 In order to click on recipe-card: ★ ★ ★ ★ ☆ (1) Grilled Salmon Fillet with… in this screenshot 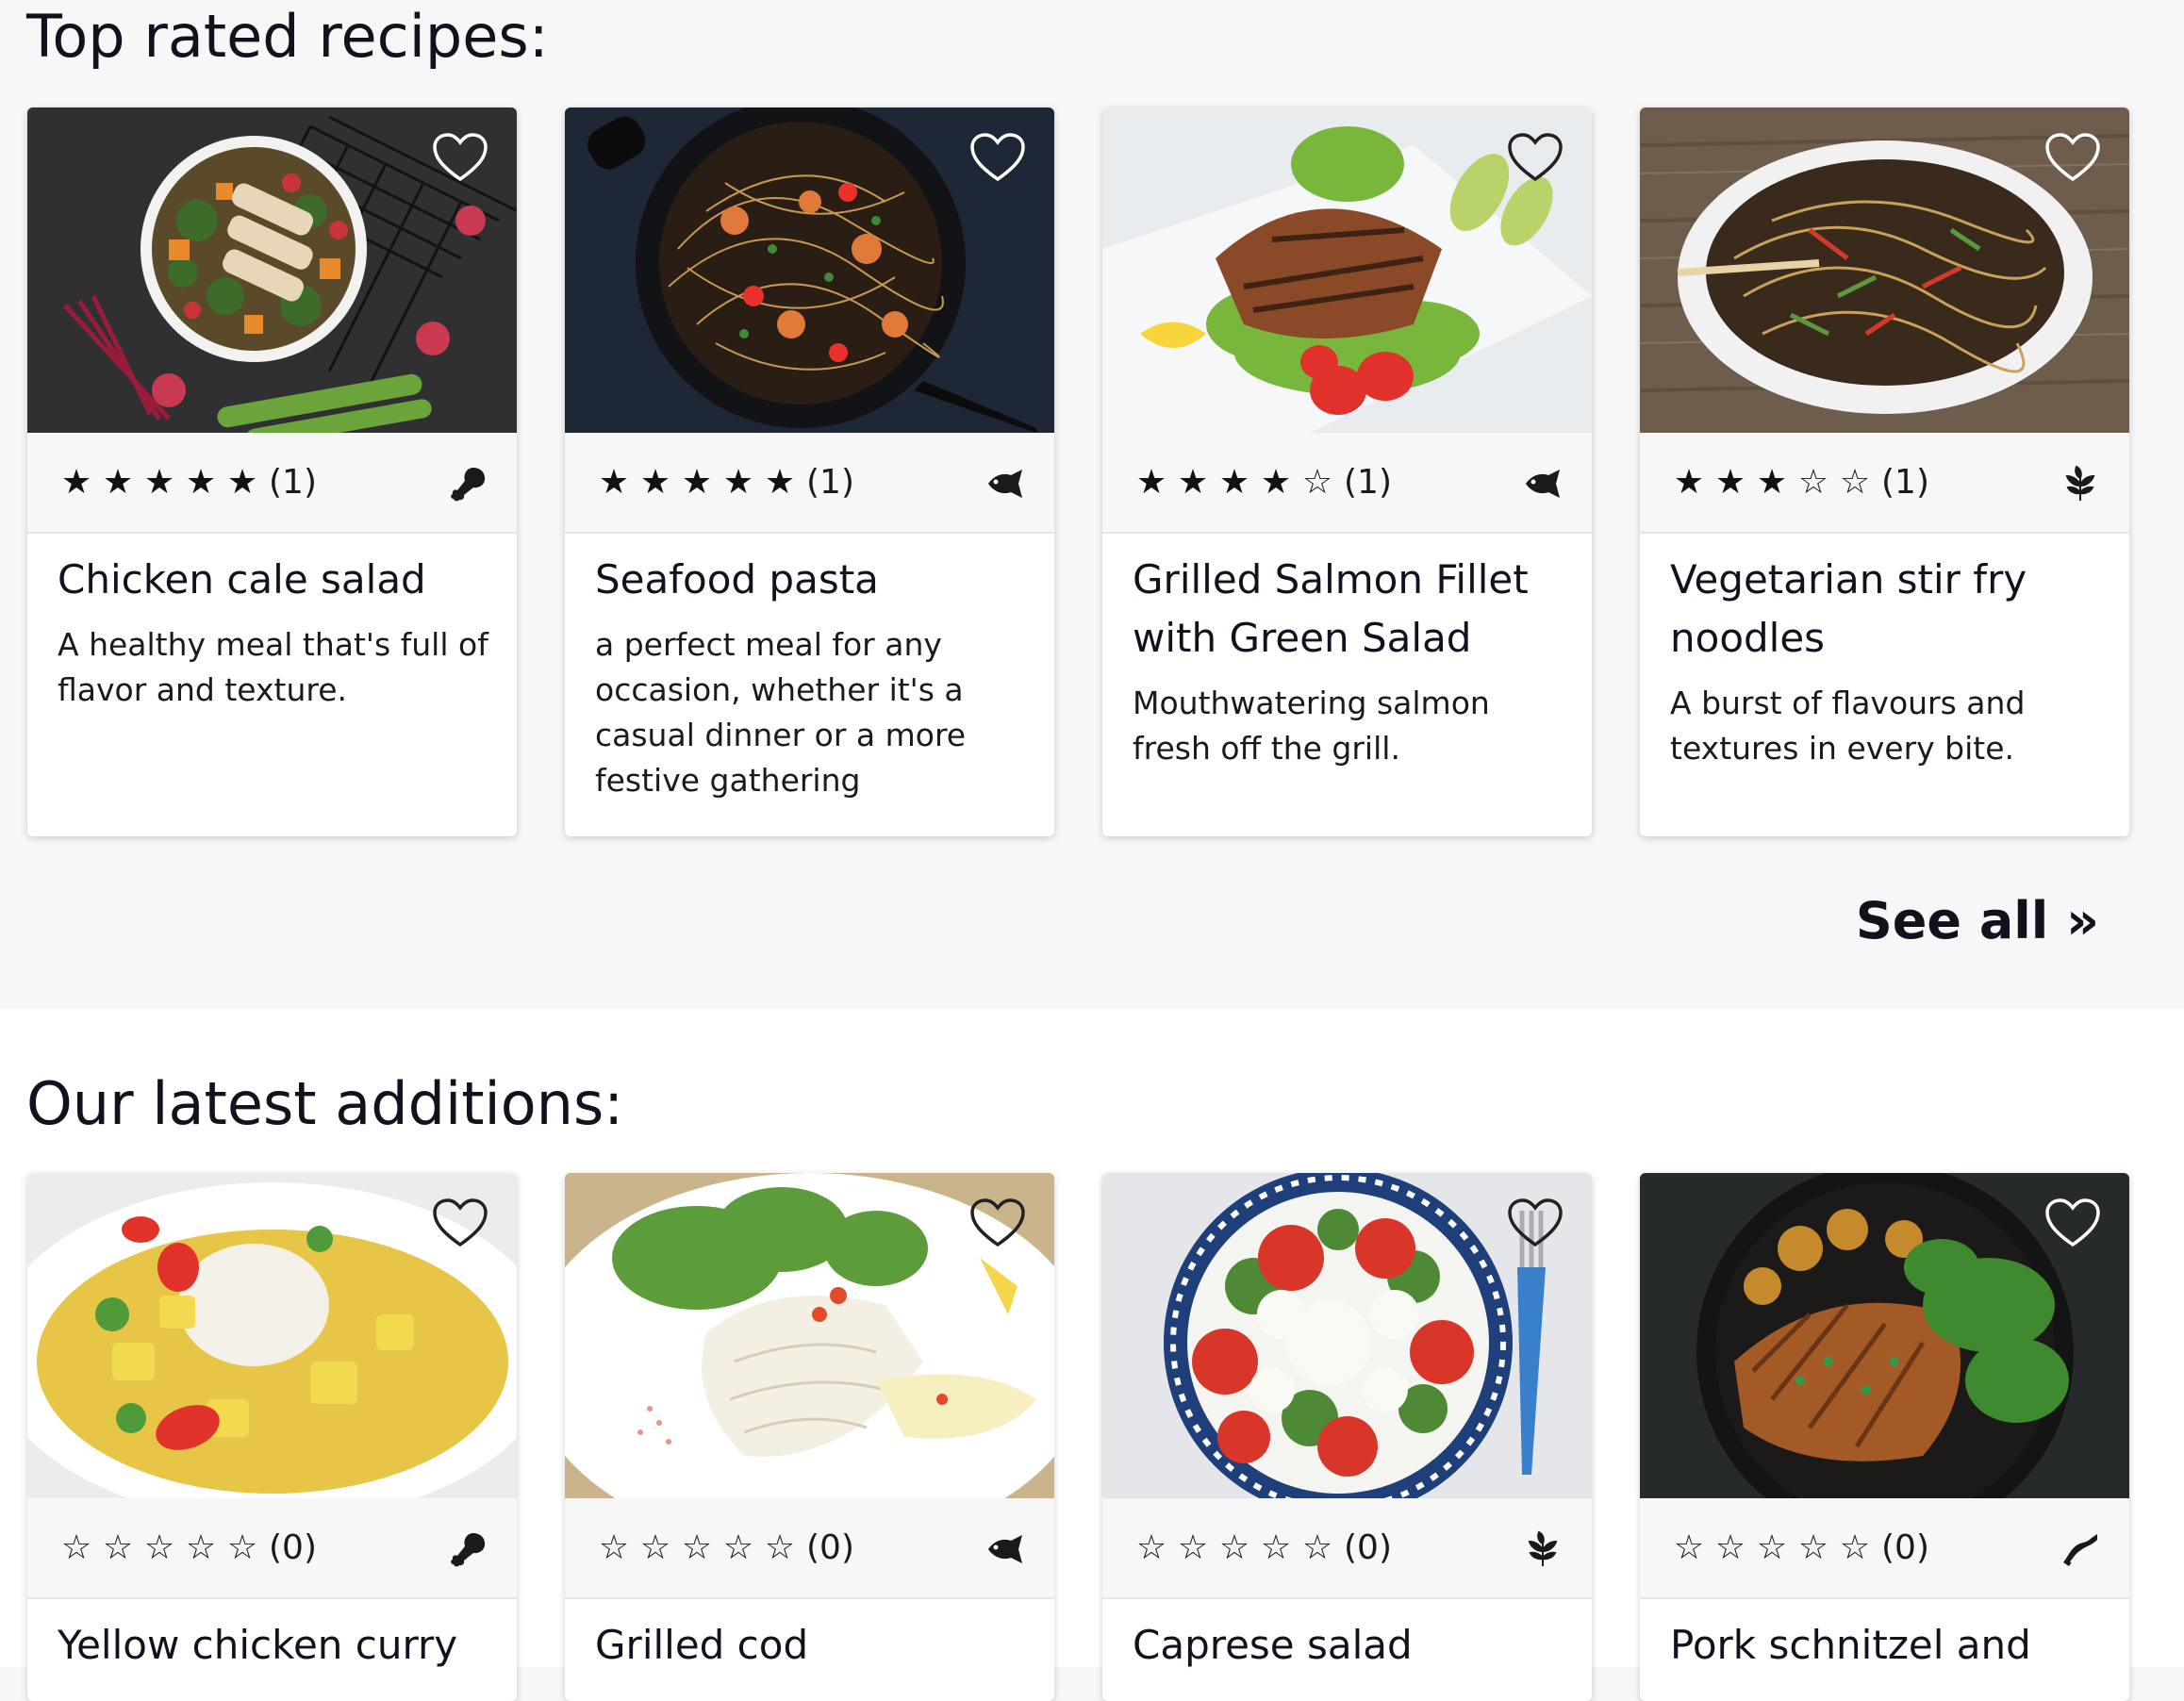, I will do `click(1347, 471)`.